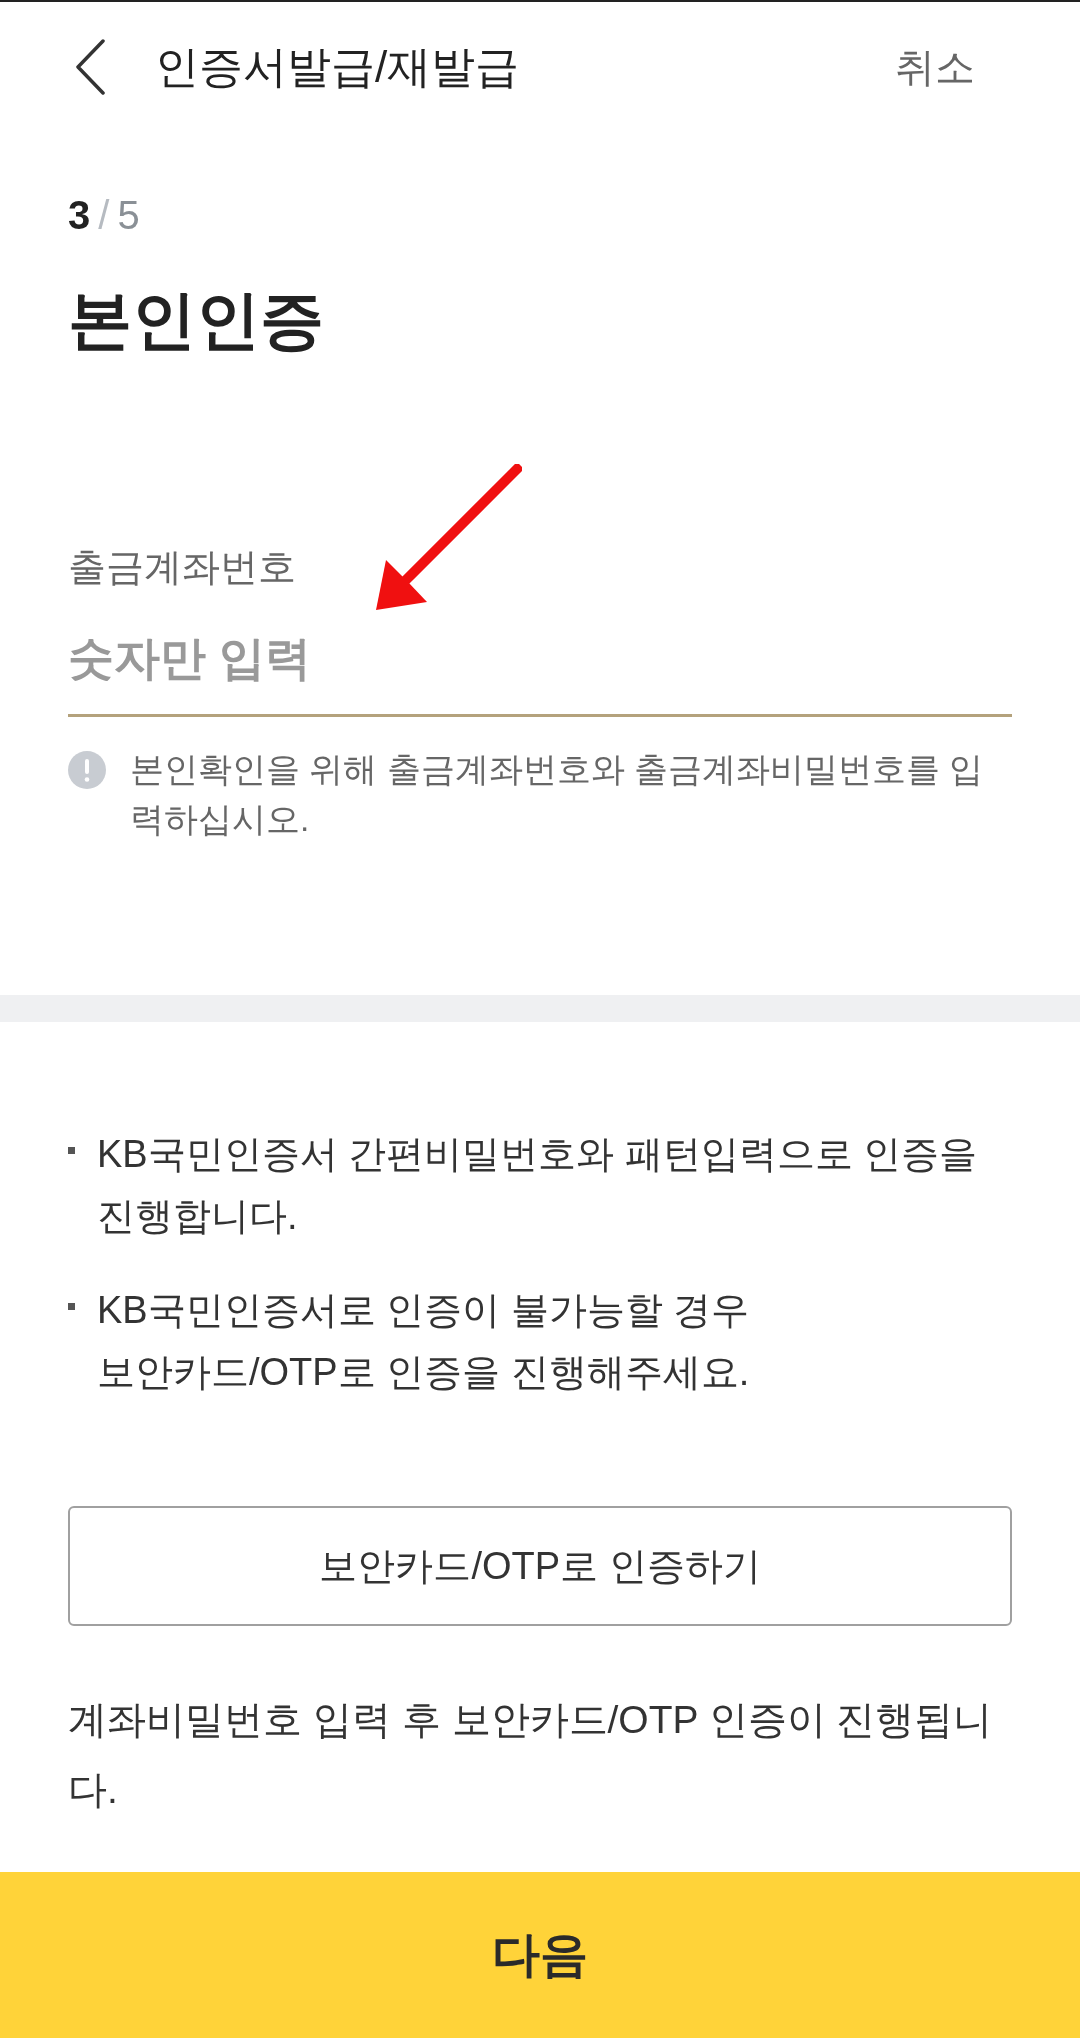 The image size is (1080, 2043). I want to click on info-icon, so click(87, 770).